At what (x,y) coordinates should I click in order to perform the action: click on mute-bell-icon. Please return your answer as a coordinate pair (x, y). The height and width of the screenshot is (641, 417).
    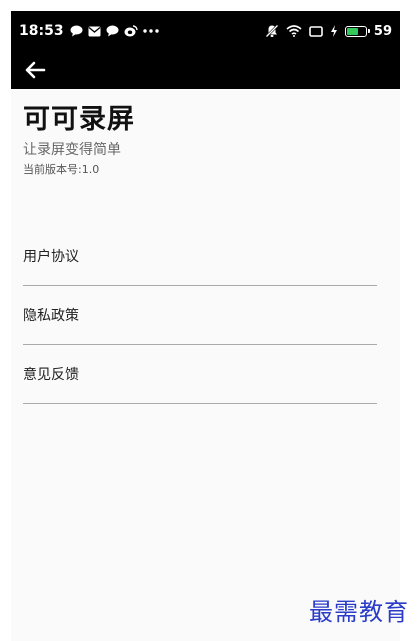
    Looking at the image, I should click on (272, 31).